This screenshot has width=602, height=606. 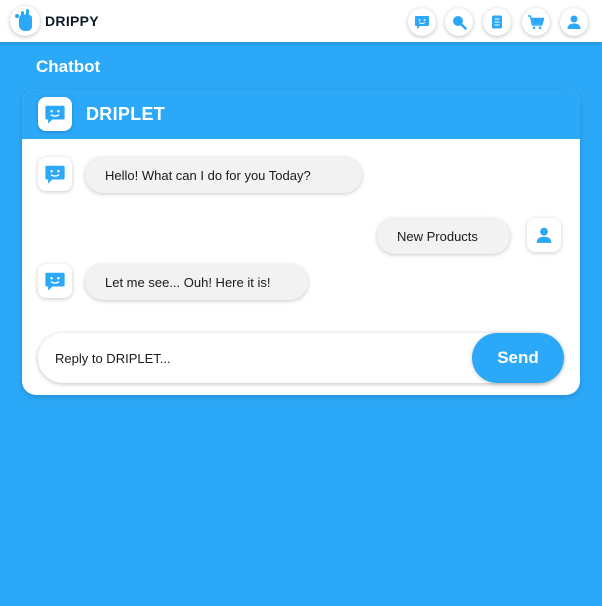 I want to click on brand-name: DRIPPY, so click(x=72, y=21).